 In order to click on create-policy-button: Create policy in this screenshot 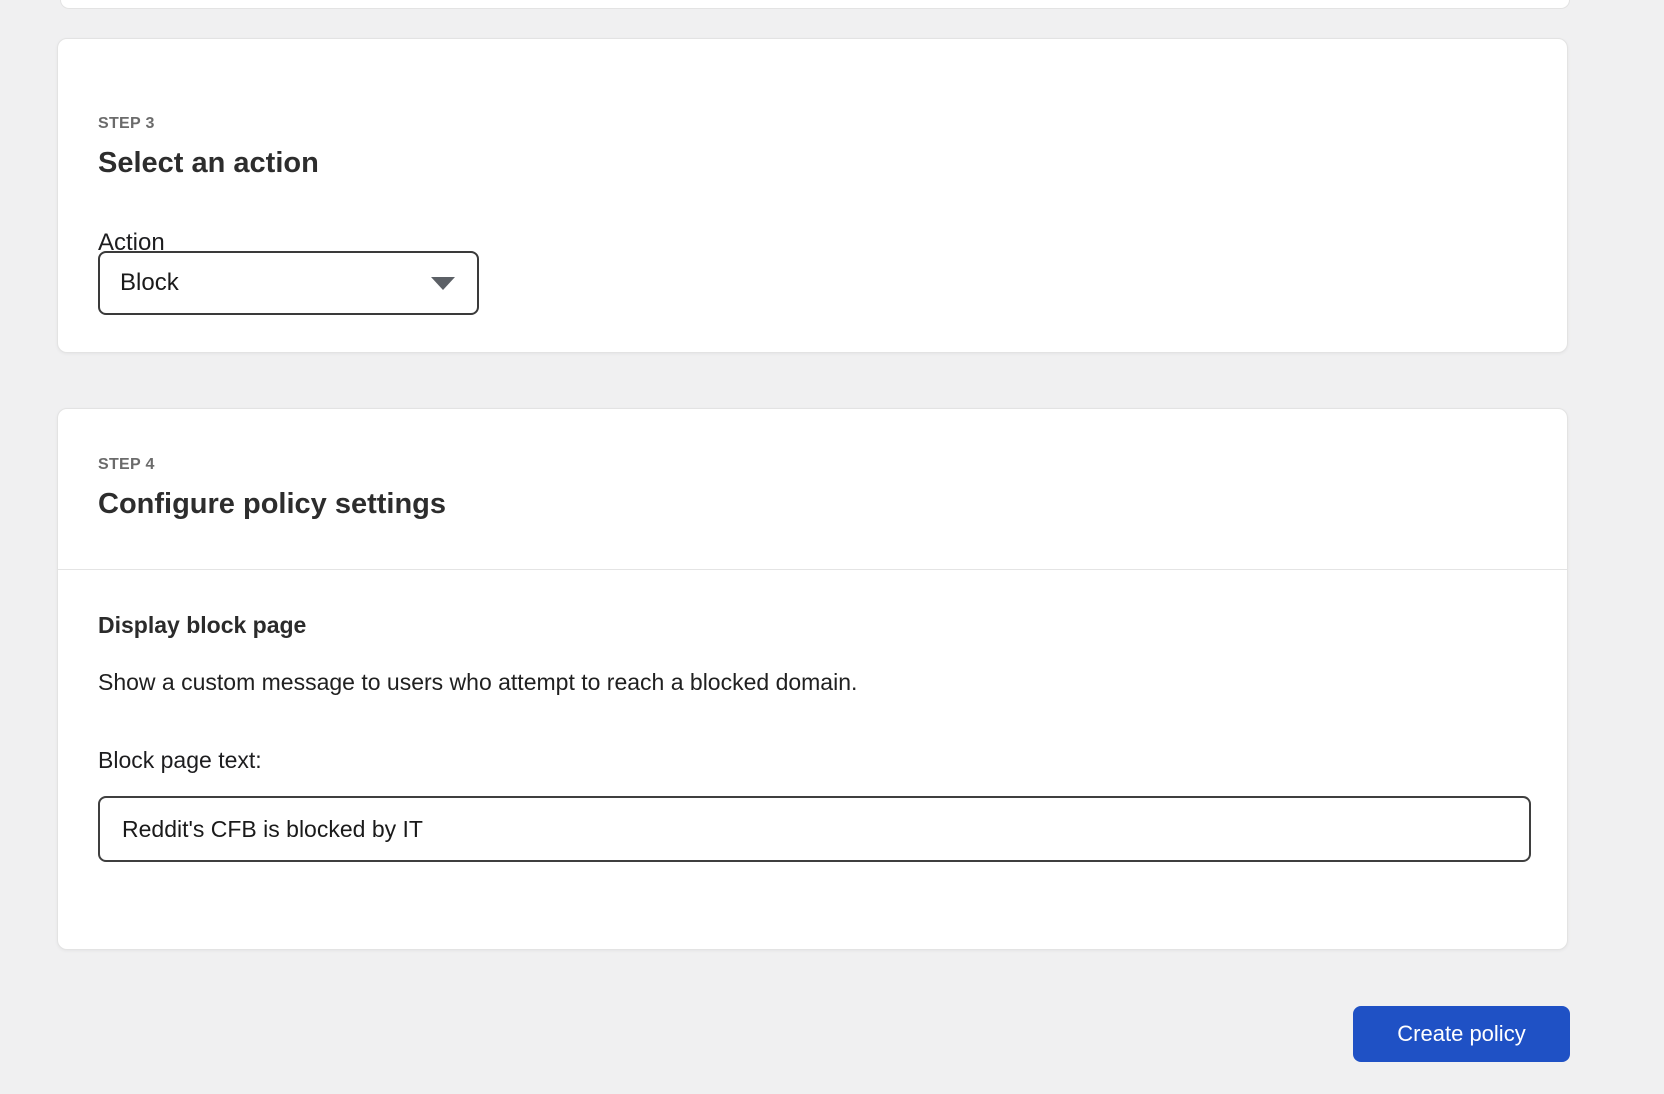, I will do `click(1461, 1034)`.